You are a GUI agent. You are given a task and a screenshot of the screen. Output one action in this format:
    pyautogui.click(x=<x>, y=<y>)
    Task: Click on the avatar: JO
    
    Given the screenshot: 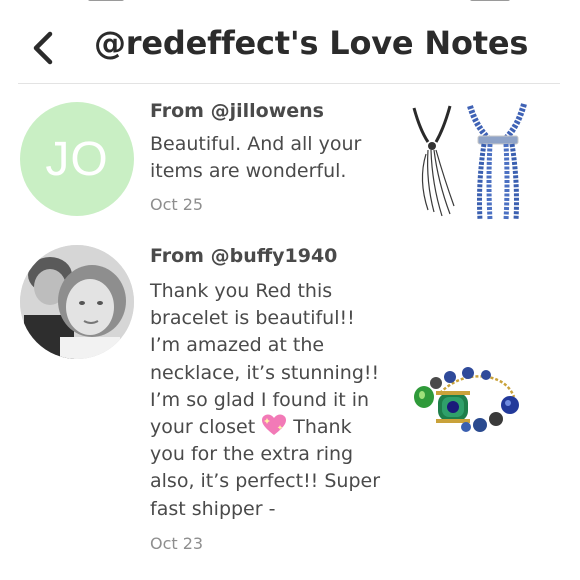 What is the action you would take?
    pyautogui.click(x=77, y=159)
    